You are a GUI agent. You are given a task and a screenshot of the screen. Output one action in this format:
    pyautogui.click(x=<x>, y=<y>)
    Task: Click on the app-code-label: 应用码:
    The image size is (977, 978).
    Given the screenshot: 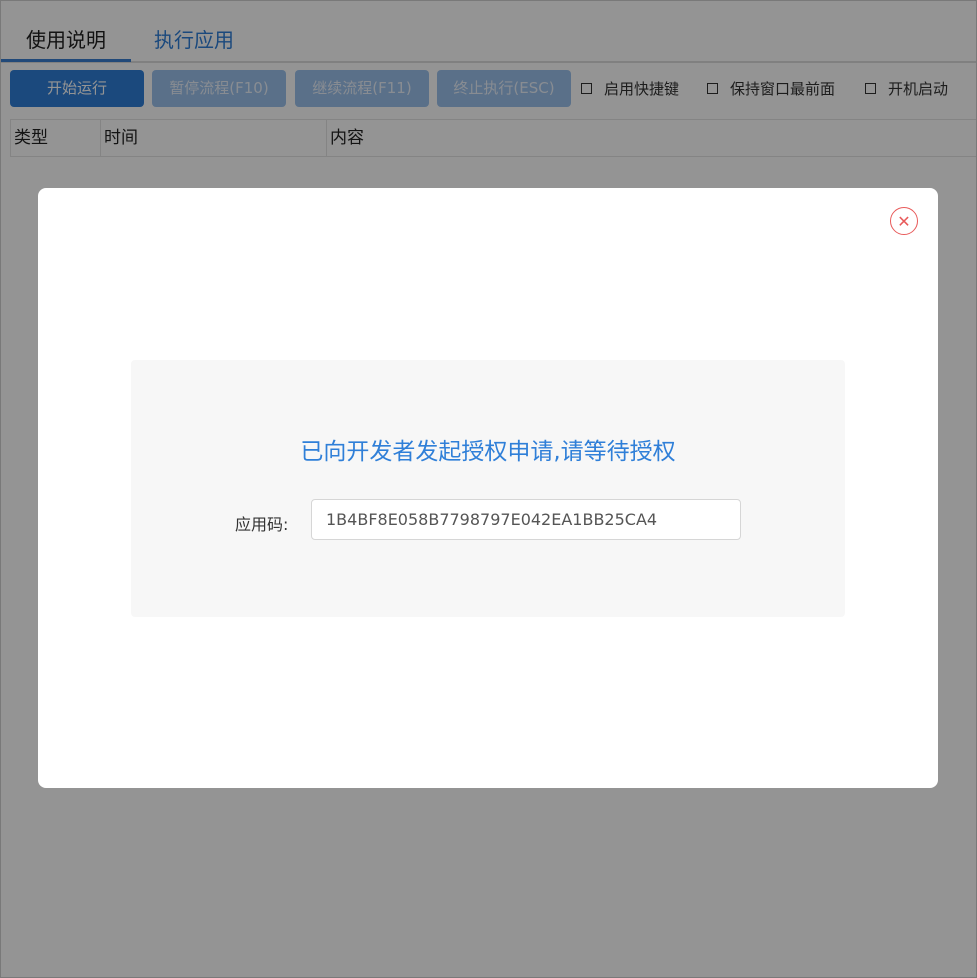 What is the action you would take?
    pyautogui.click(x=262, y=524)
    